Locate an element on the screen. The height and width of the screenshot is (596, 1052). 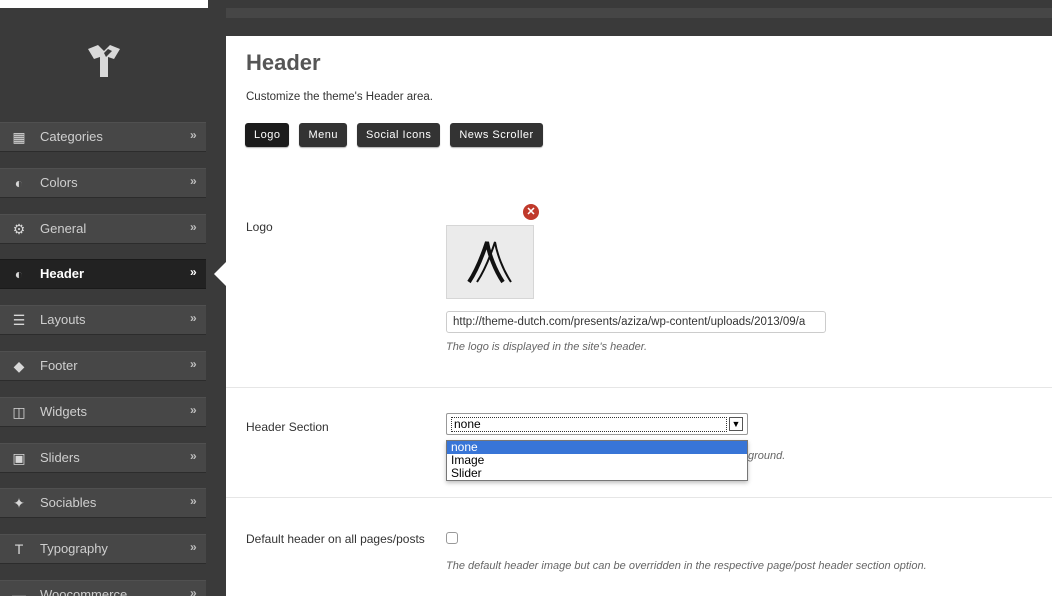
sidebar-item-general: ⚙ General » is located at coordinates (104, 231).